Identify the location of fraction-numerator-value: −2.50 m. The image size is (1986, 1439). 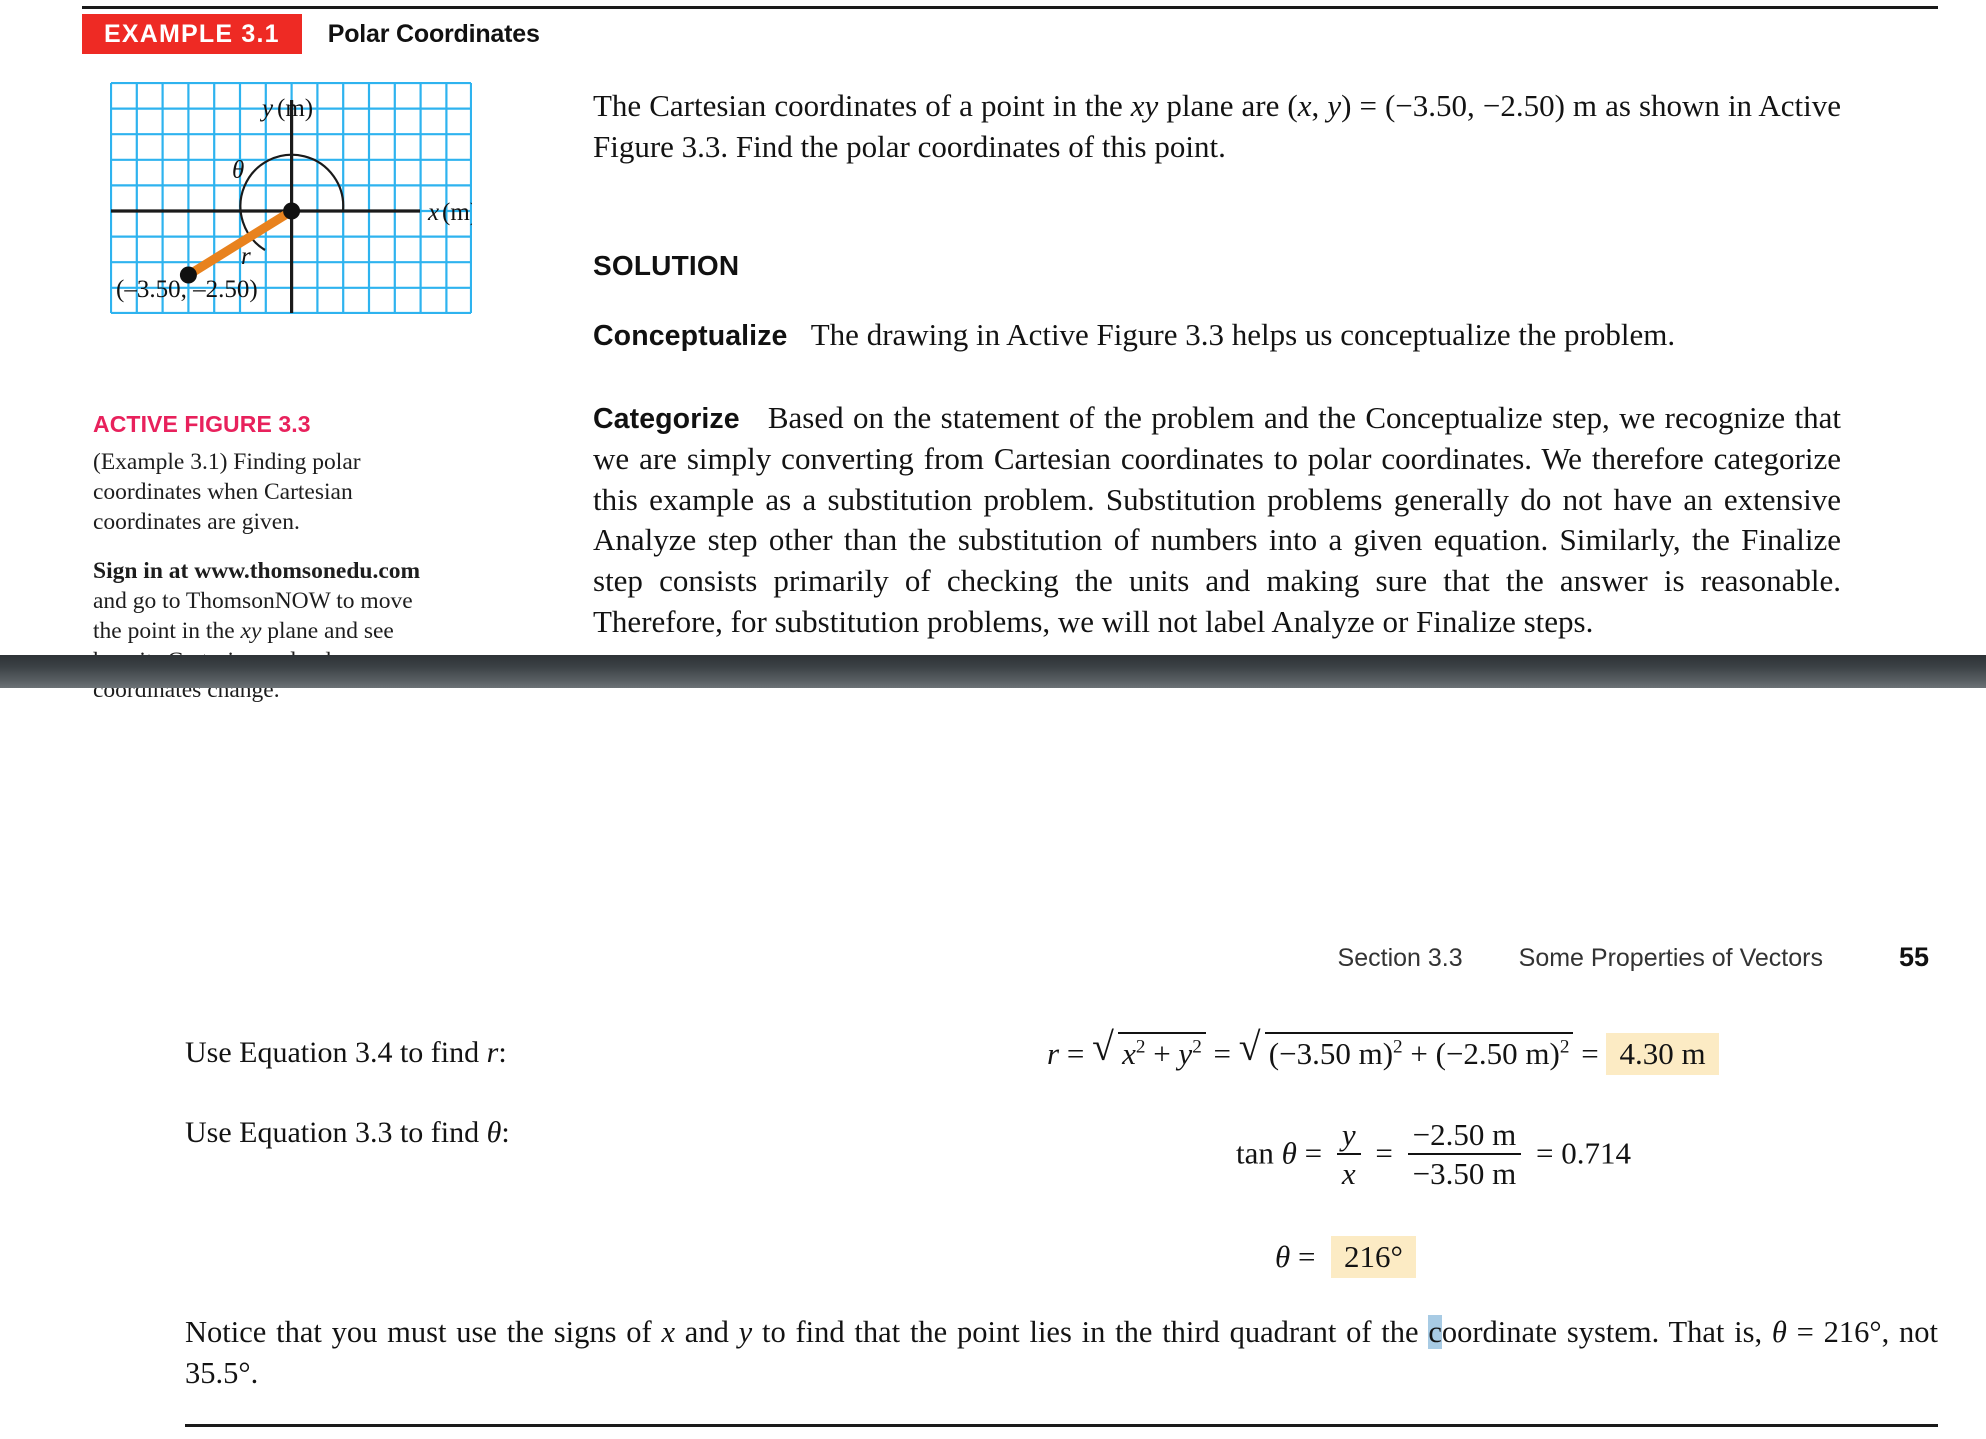
(1464, 1134).